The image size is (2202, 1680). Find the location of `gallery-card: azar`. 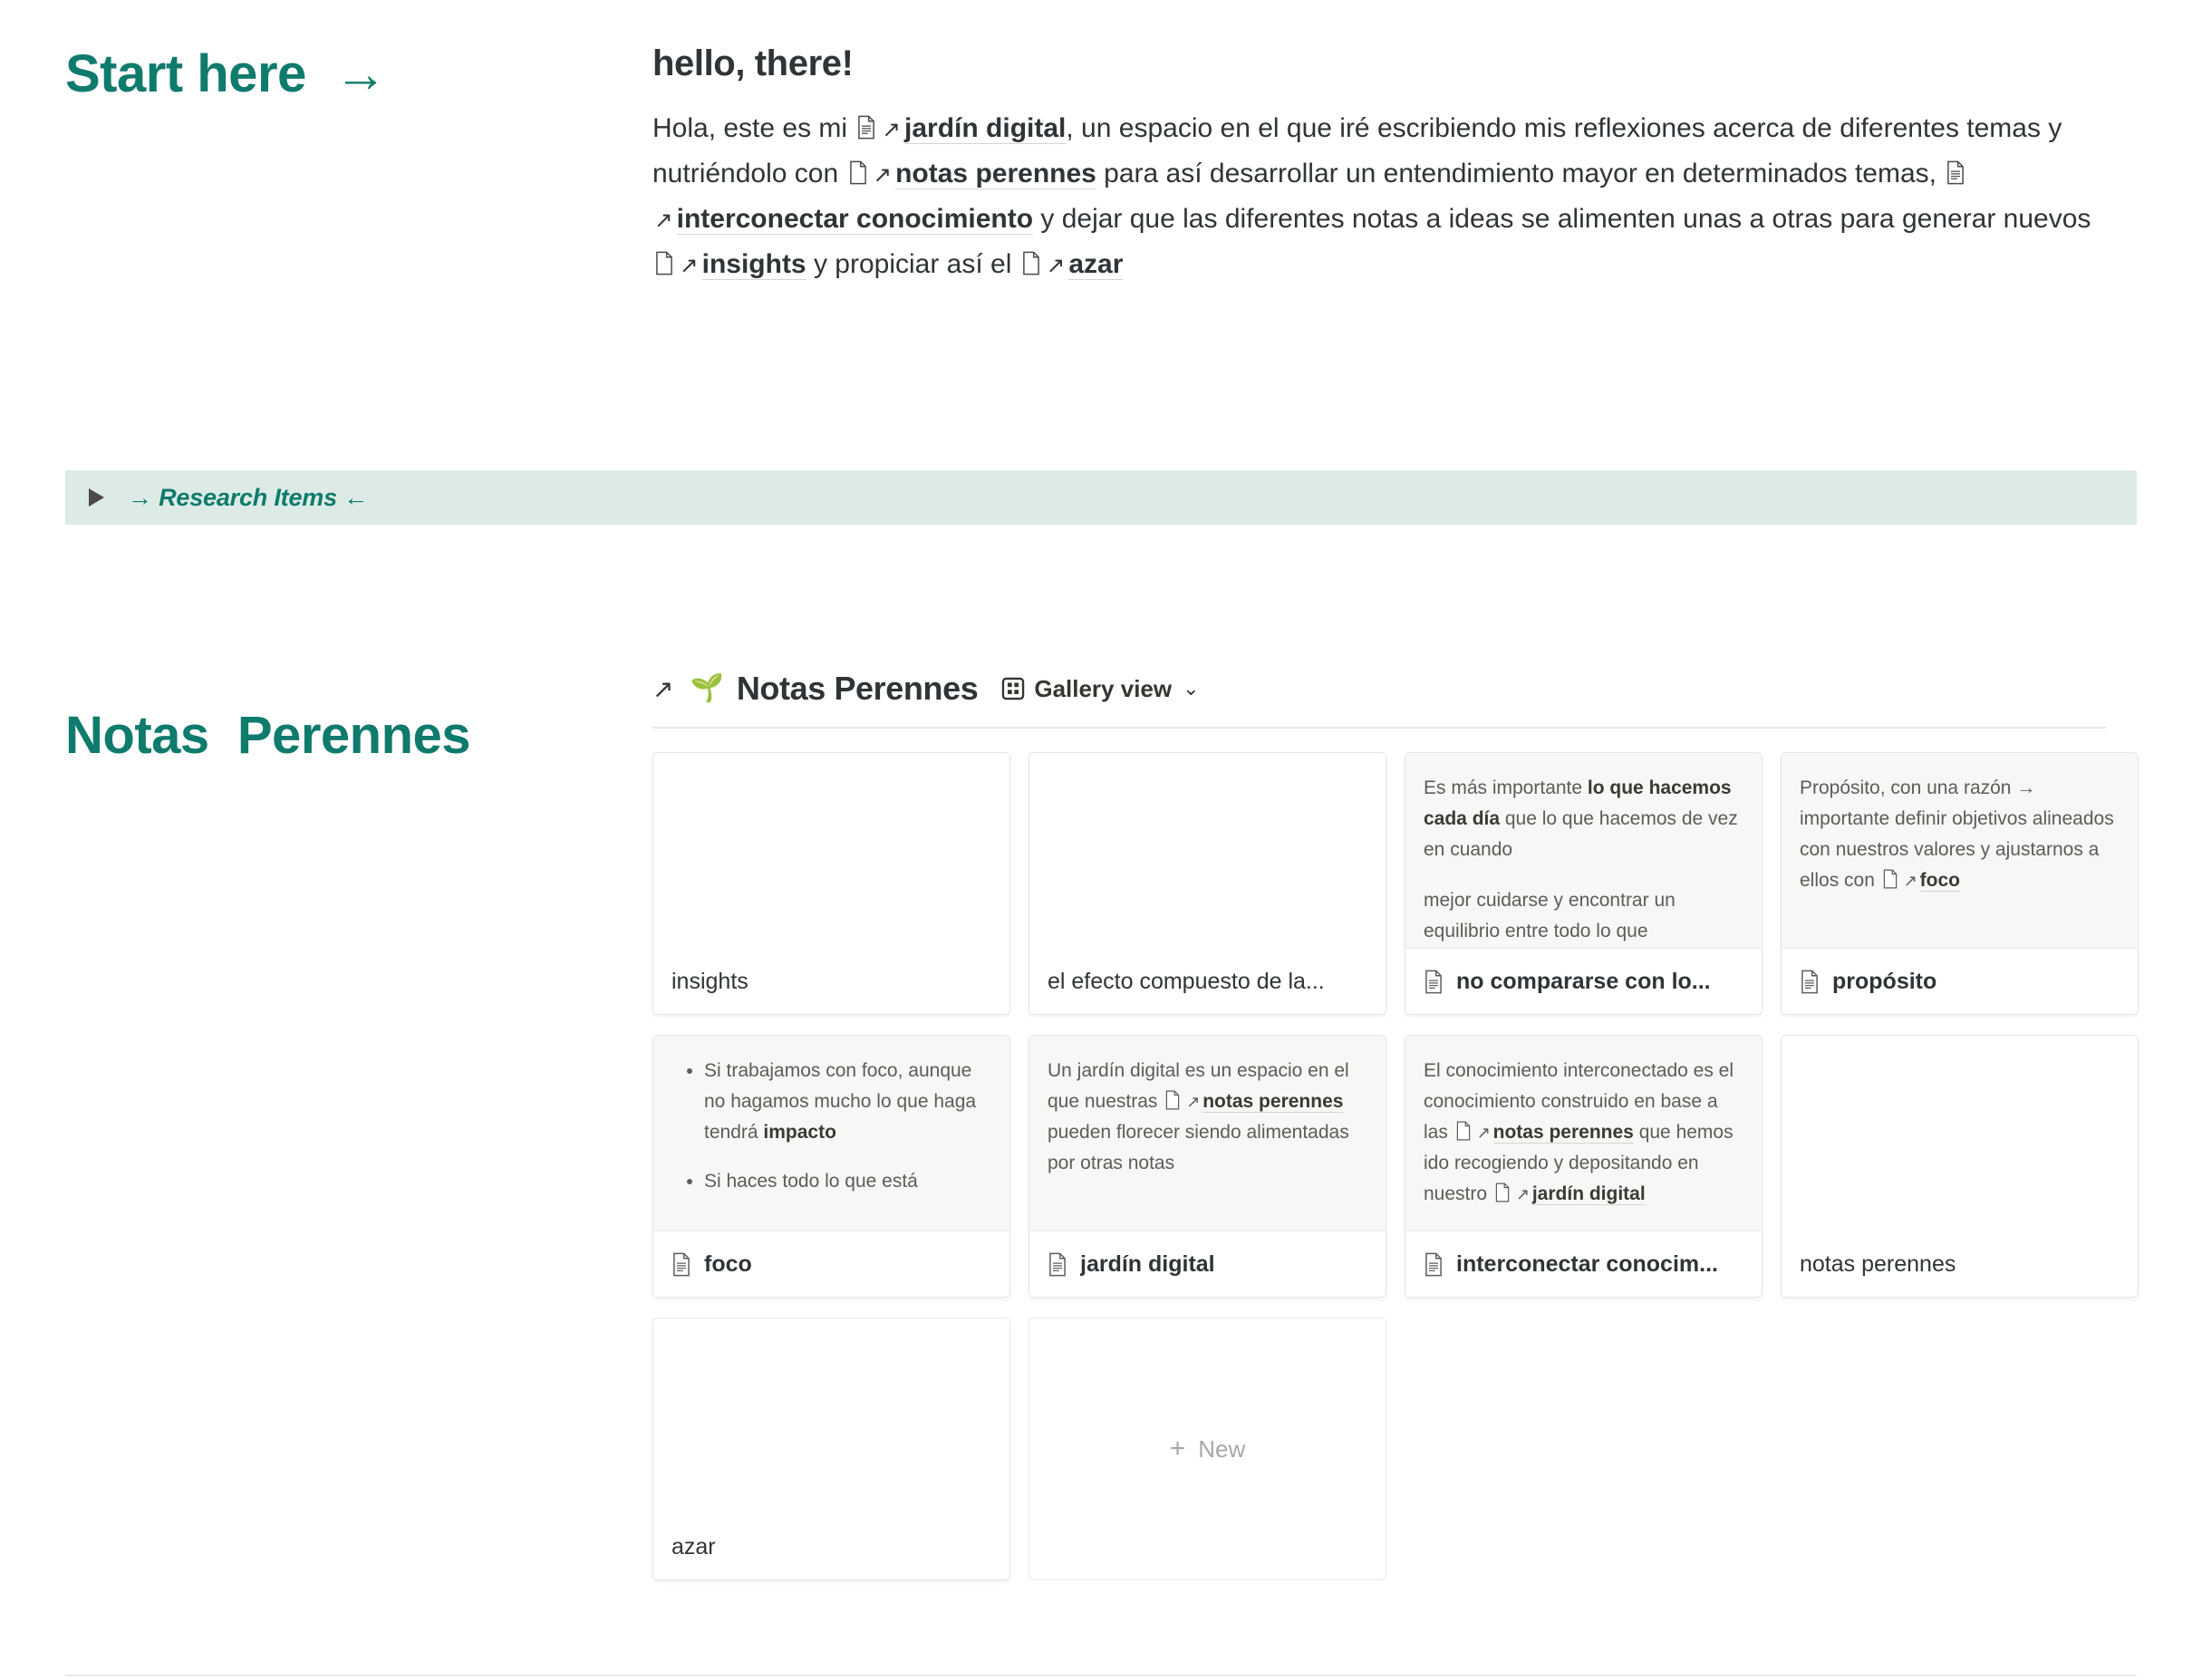

gallery-card: azar is located at coordinates (831, 1449).